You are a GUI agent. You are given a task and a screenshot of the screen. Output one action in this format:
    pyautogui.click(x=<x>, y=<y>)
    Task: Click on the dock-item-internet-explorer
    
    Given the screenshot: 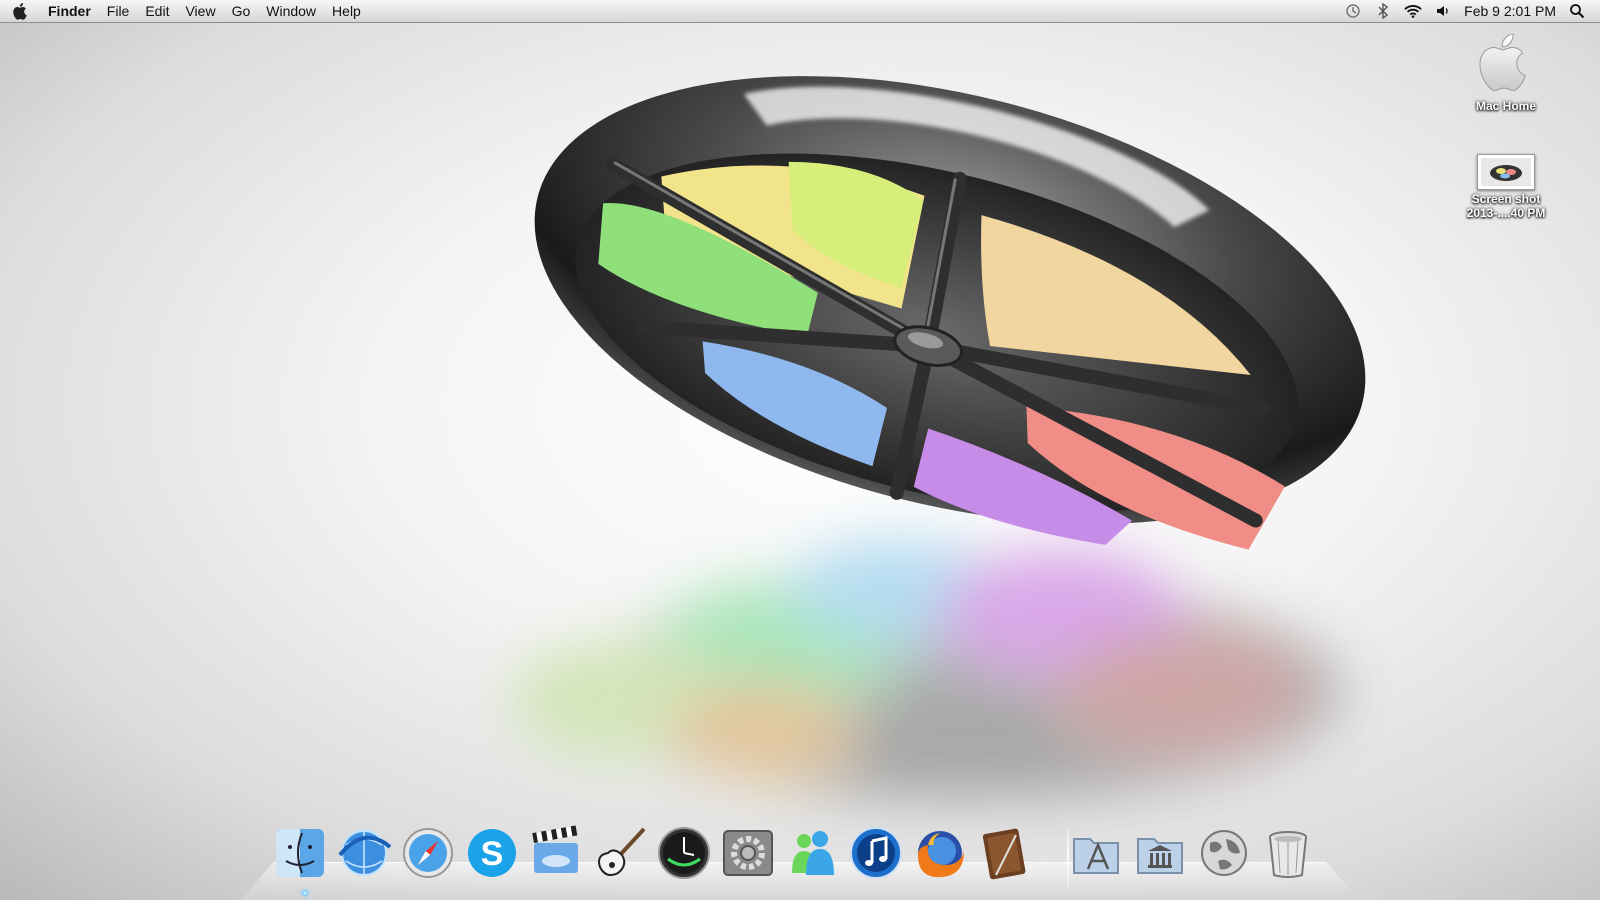 What is the action you would take?
    pyautogui.click(x=364, y=853)
    